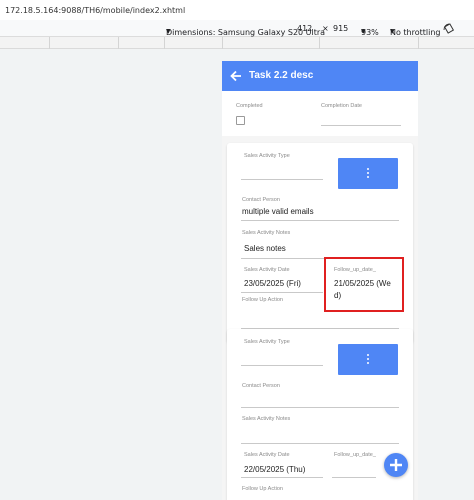 This screenshot has width=474, height=500. Describe the element at coordinates (274, 469) in the screenshot. I see `sales-activity-date-value: 22/05/2025 (Thu)` at that location.